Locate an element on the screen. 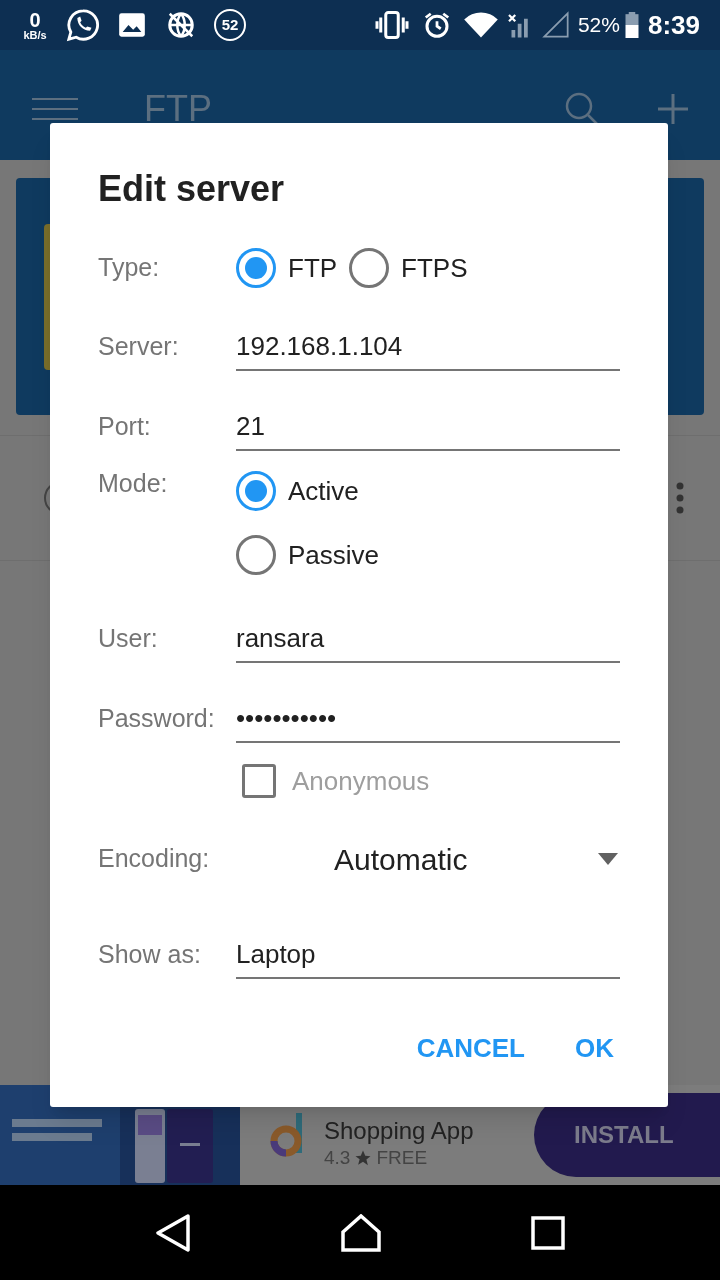 This screenshot has width=720, height=1280. menu-icon is located at coordinates (55, 109).